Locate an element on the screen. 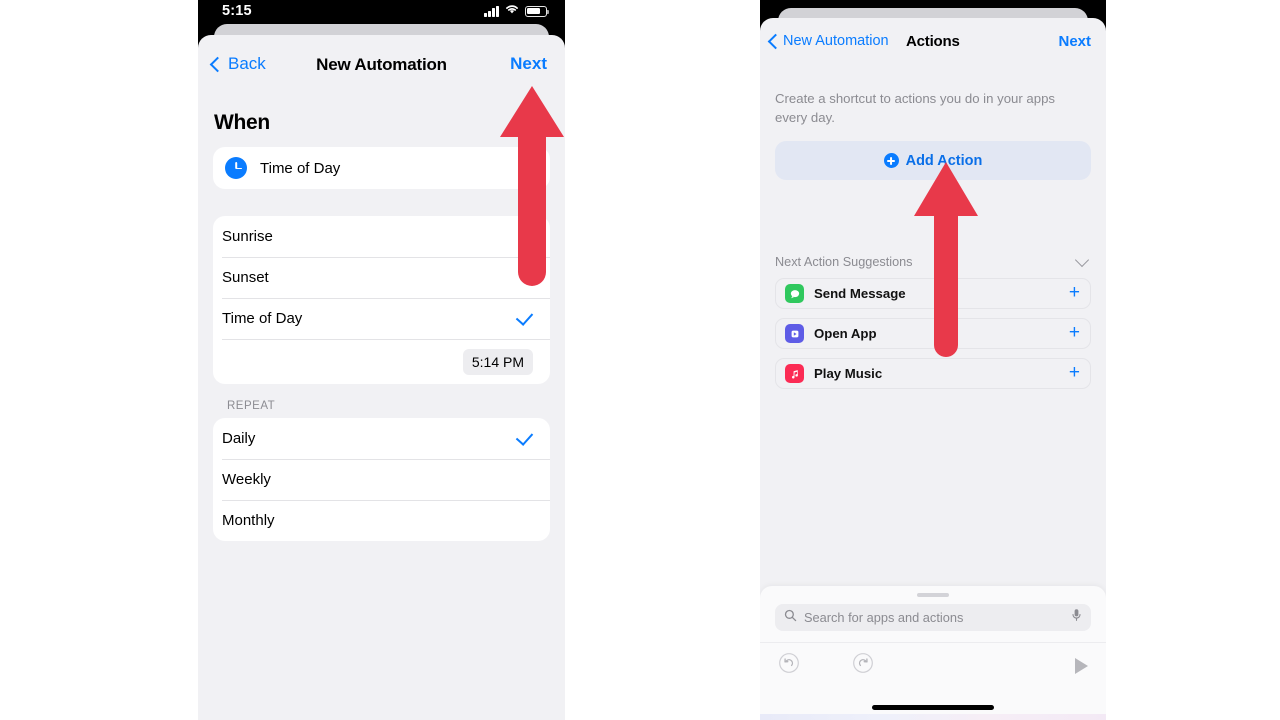 The height and width of the screenshot is (720, 1280). list-item: Monthly is located at coordinates (381, 520).